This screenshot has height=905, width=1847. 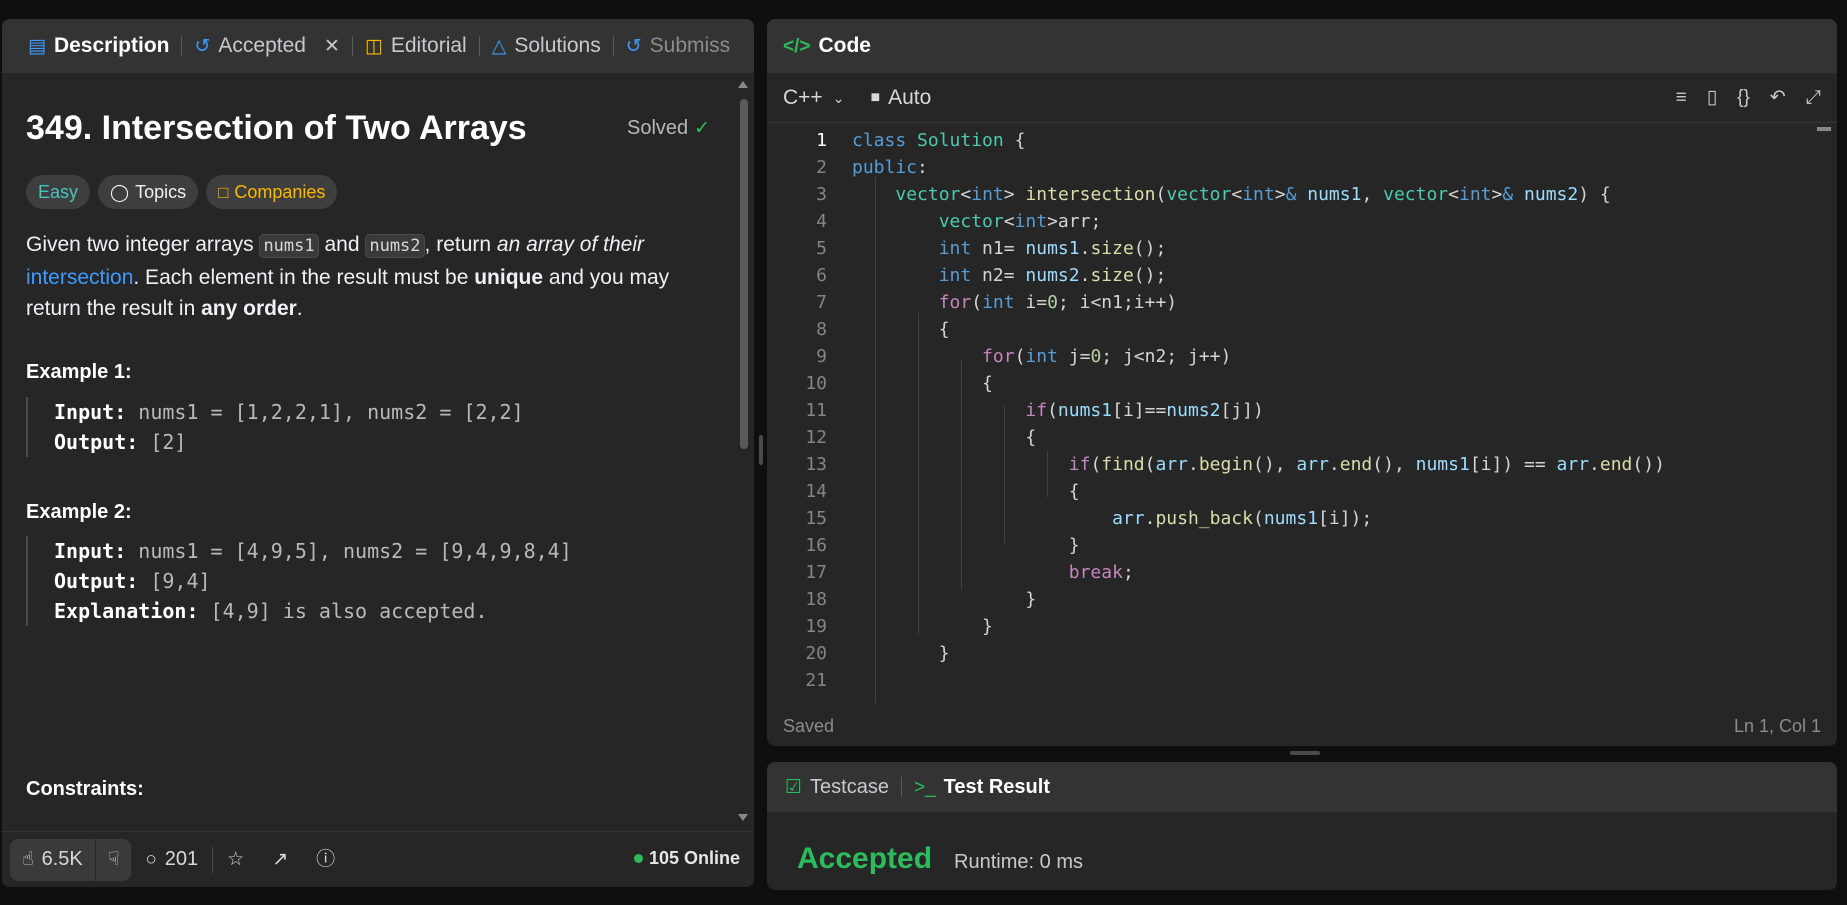 I want to click on like-button: ☝ 6.5K, so click(x=52, y=859).